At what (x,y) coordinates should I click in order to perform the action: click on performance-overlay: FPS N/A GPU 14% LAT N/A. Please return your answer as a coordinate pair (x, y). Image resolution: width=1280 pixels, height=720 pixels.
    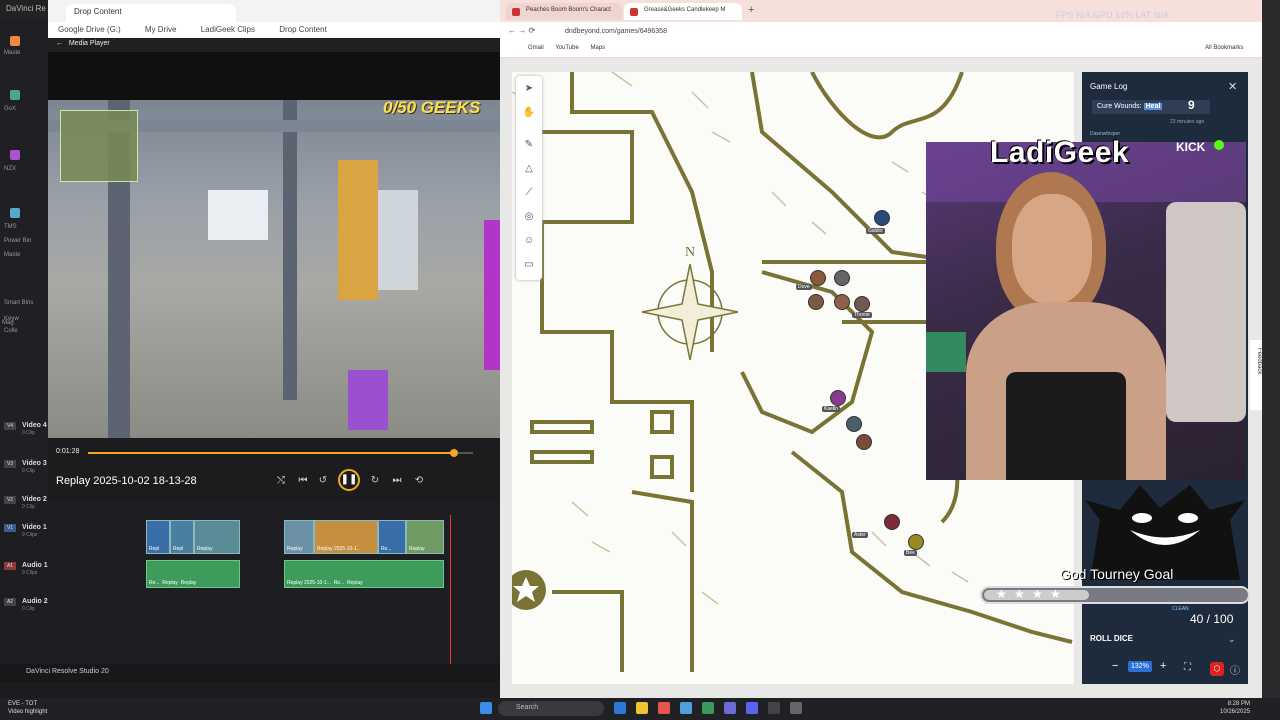
    Looking at the image, I should click on (1112, 15).